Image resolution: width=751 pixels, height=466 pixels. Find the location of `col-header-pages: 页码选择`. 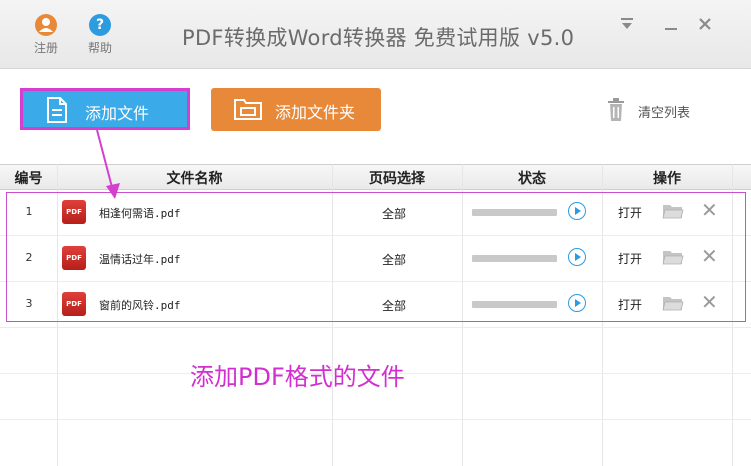

col-header-pages: 页码选择 is located at coordinates (397, 179).